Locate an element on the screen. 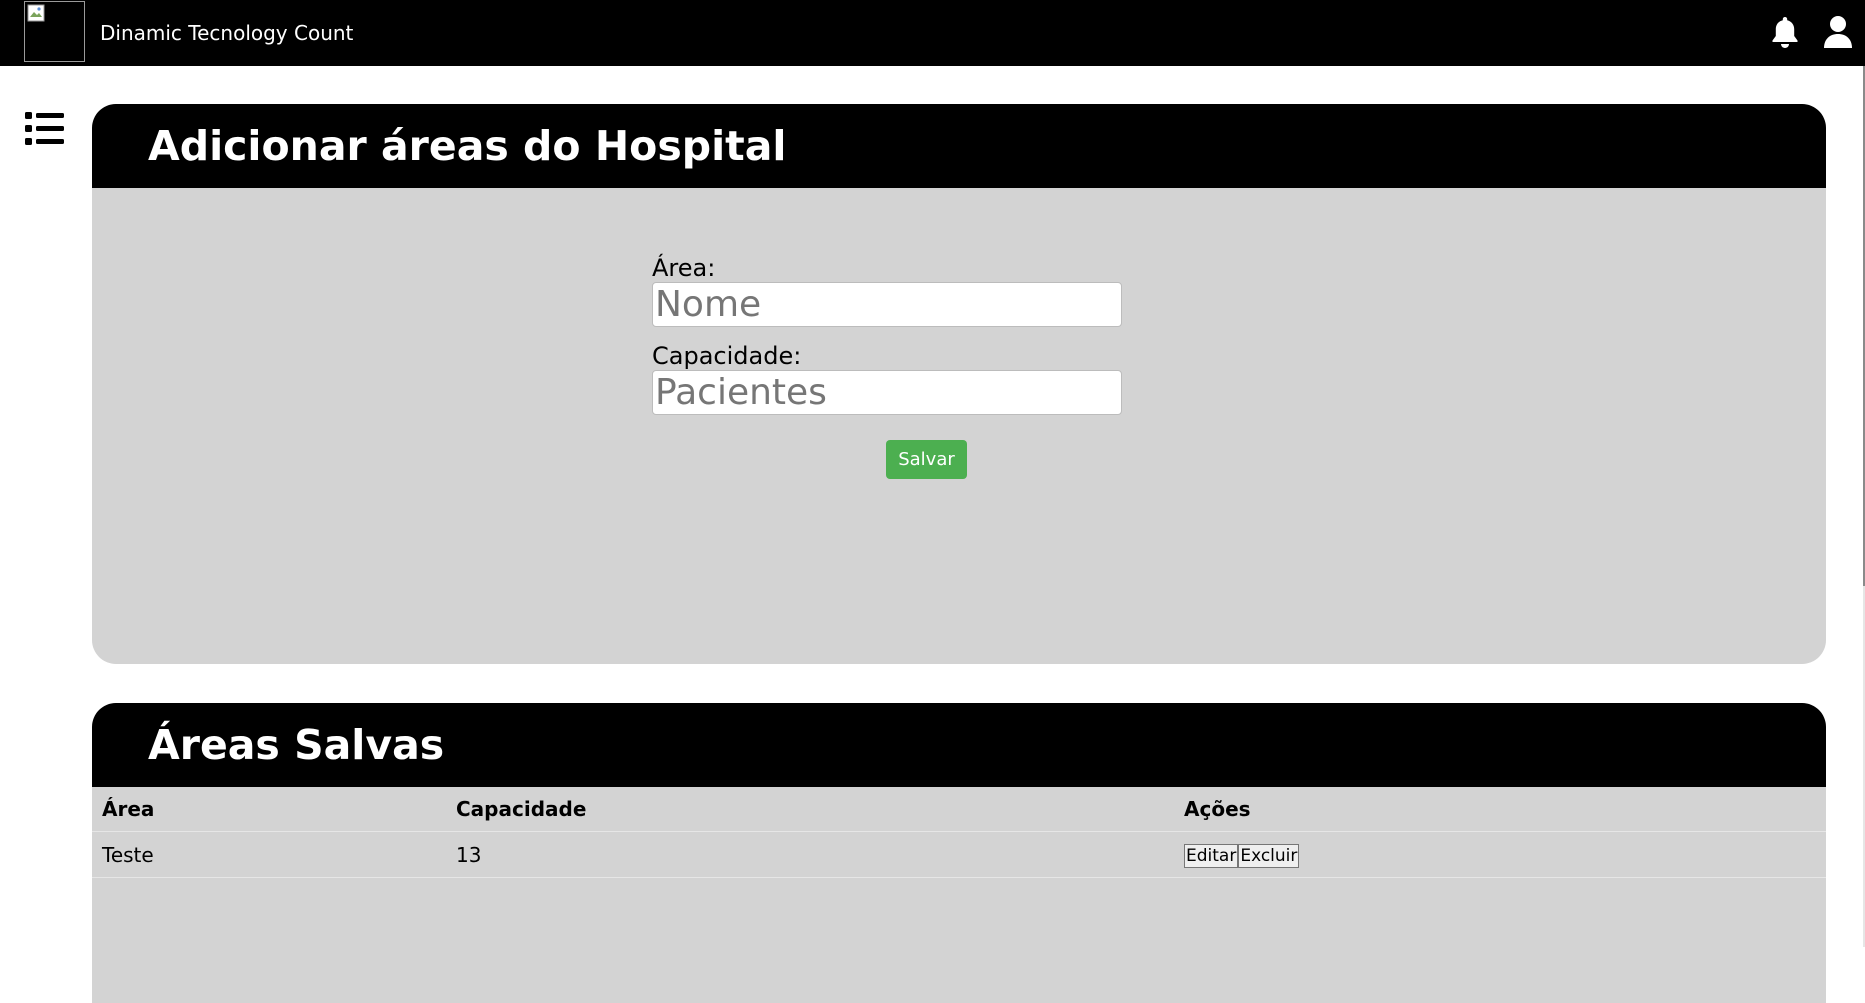  add-area-form: Área: Capacidade: is located at coordinates (887, 342).